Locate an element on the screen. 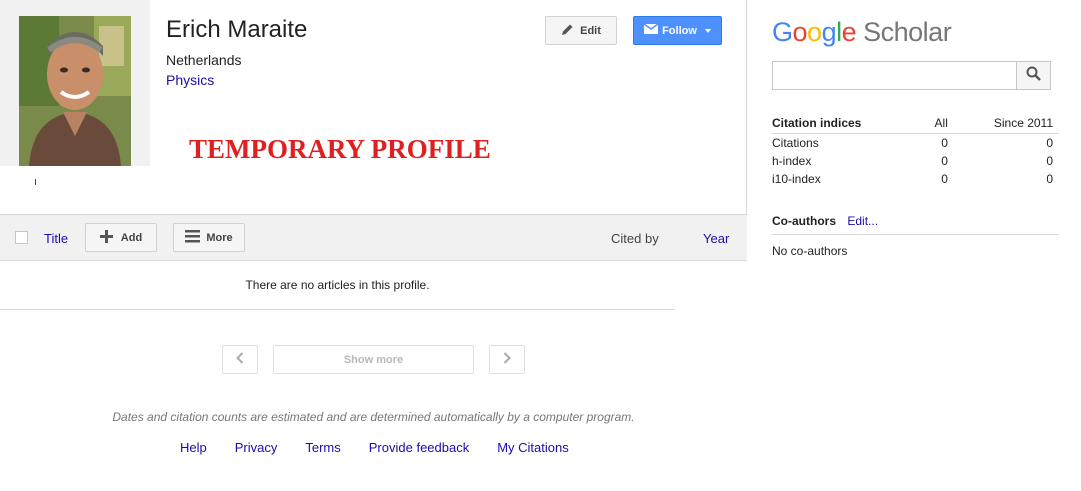  metric-label: h-index is located at coordinates (792, 161).